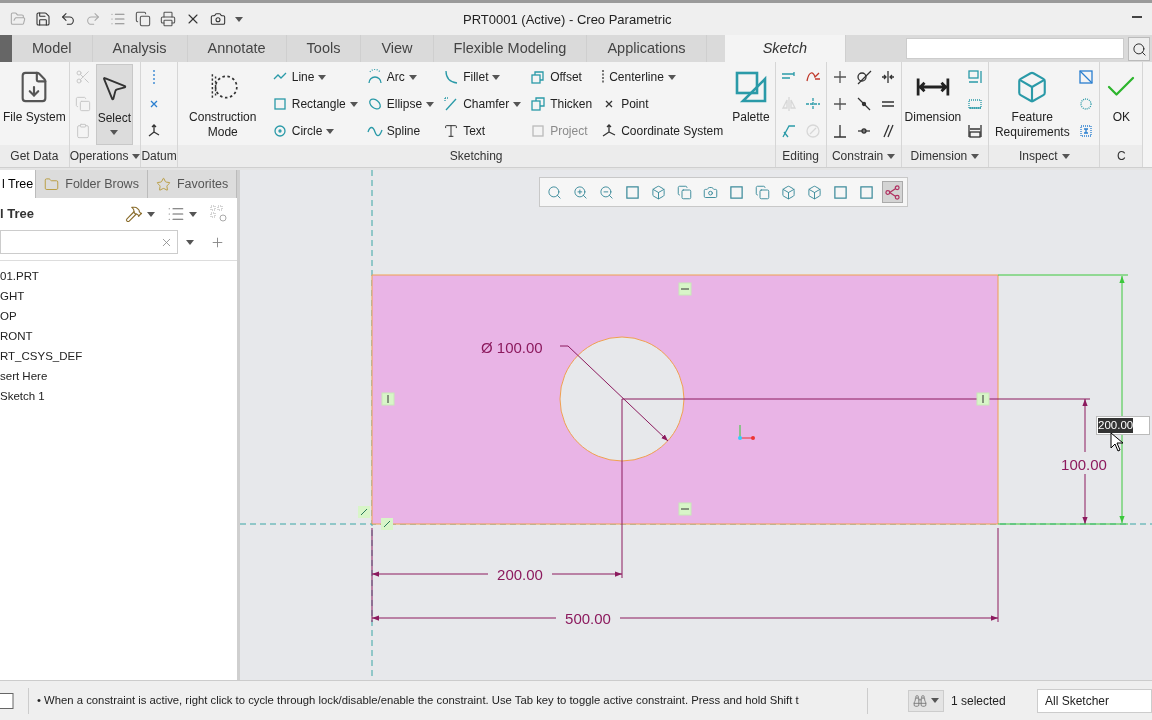  I want to click on redo-button, so click(93, 19).